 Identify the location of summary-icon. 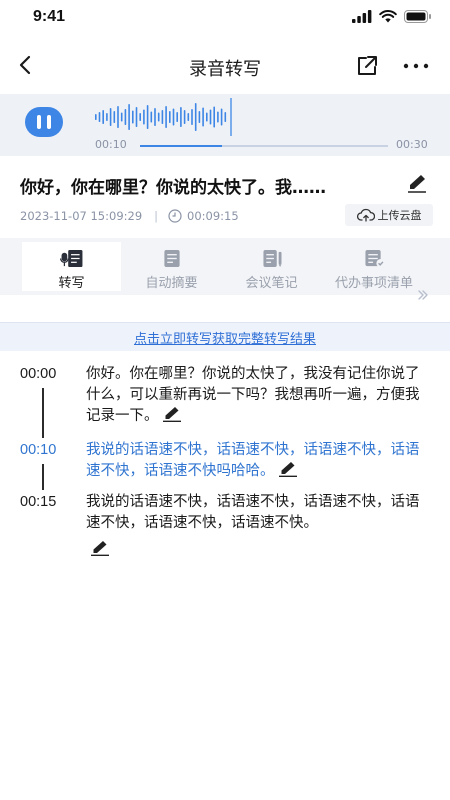
(171, 258).